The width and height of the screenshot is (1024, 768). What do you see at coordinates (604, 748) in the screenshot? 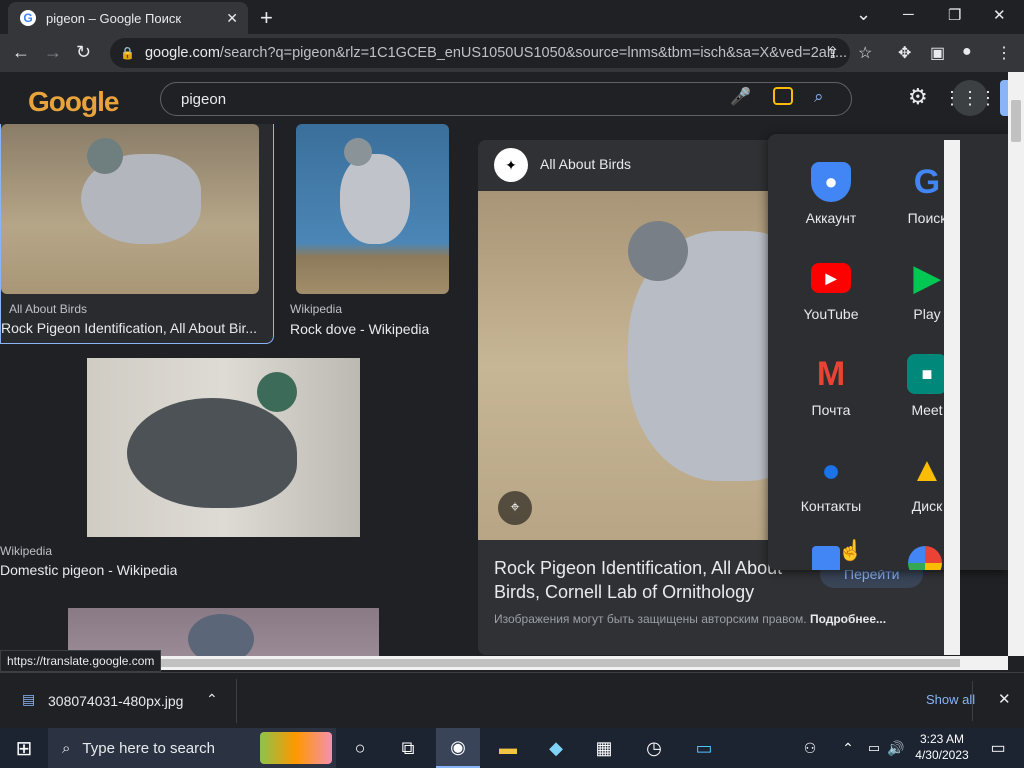
I see `store-icon: ▦` at bounding box center [604, 748].